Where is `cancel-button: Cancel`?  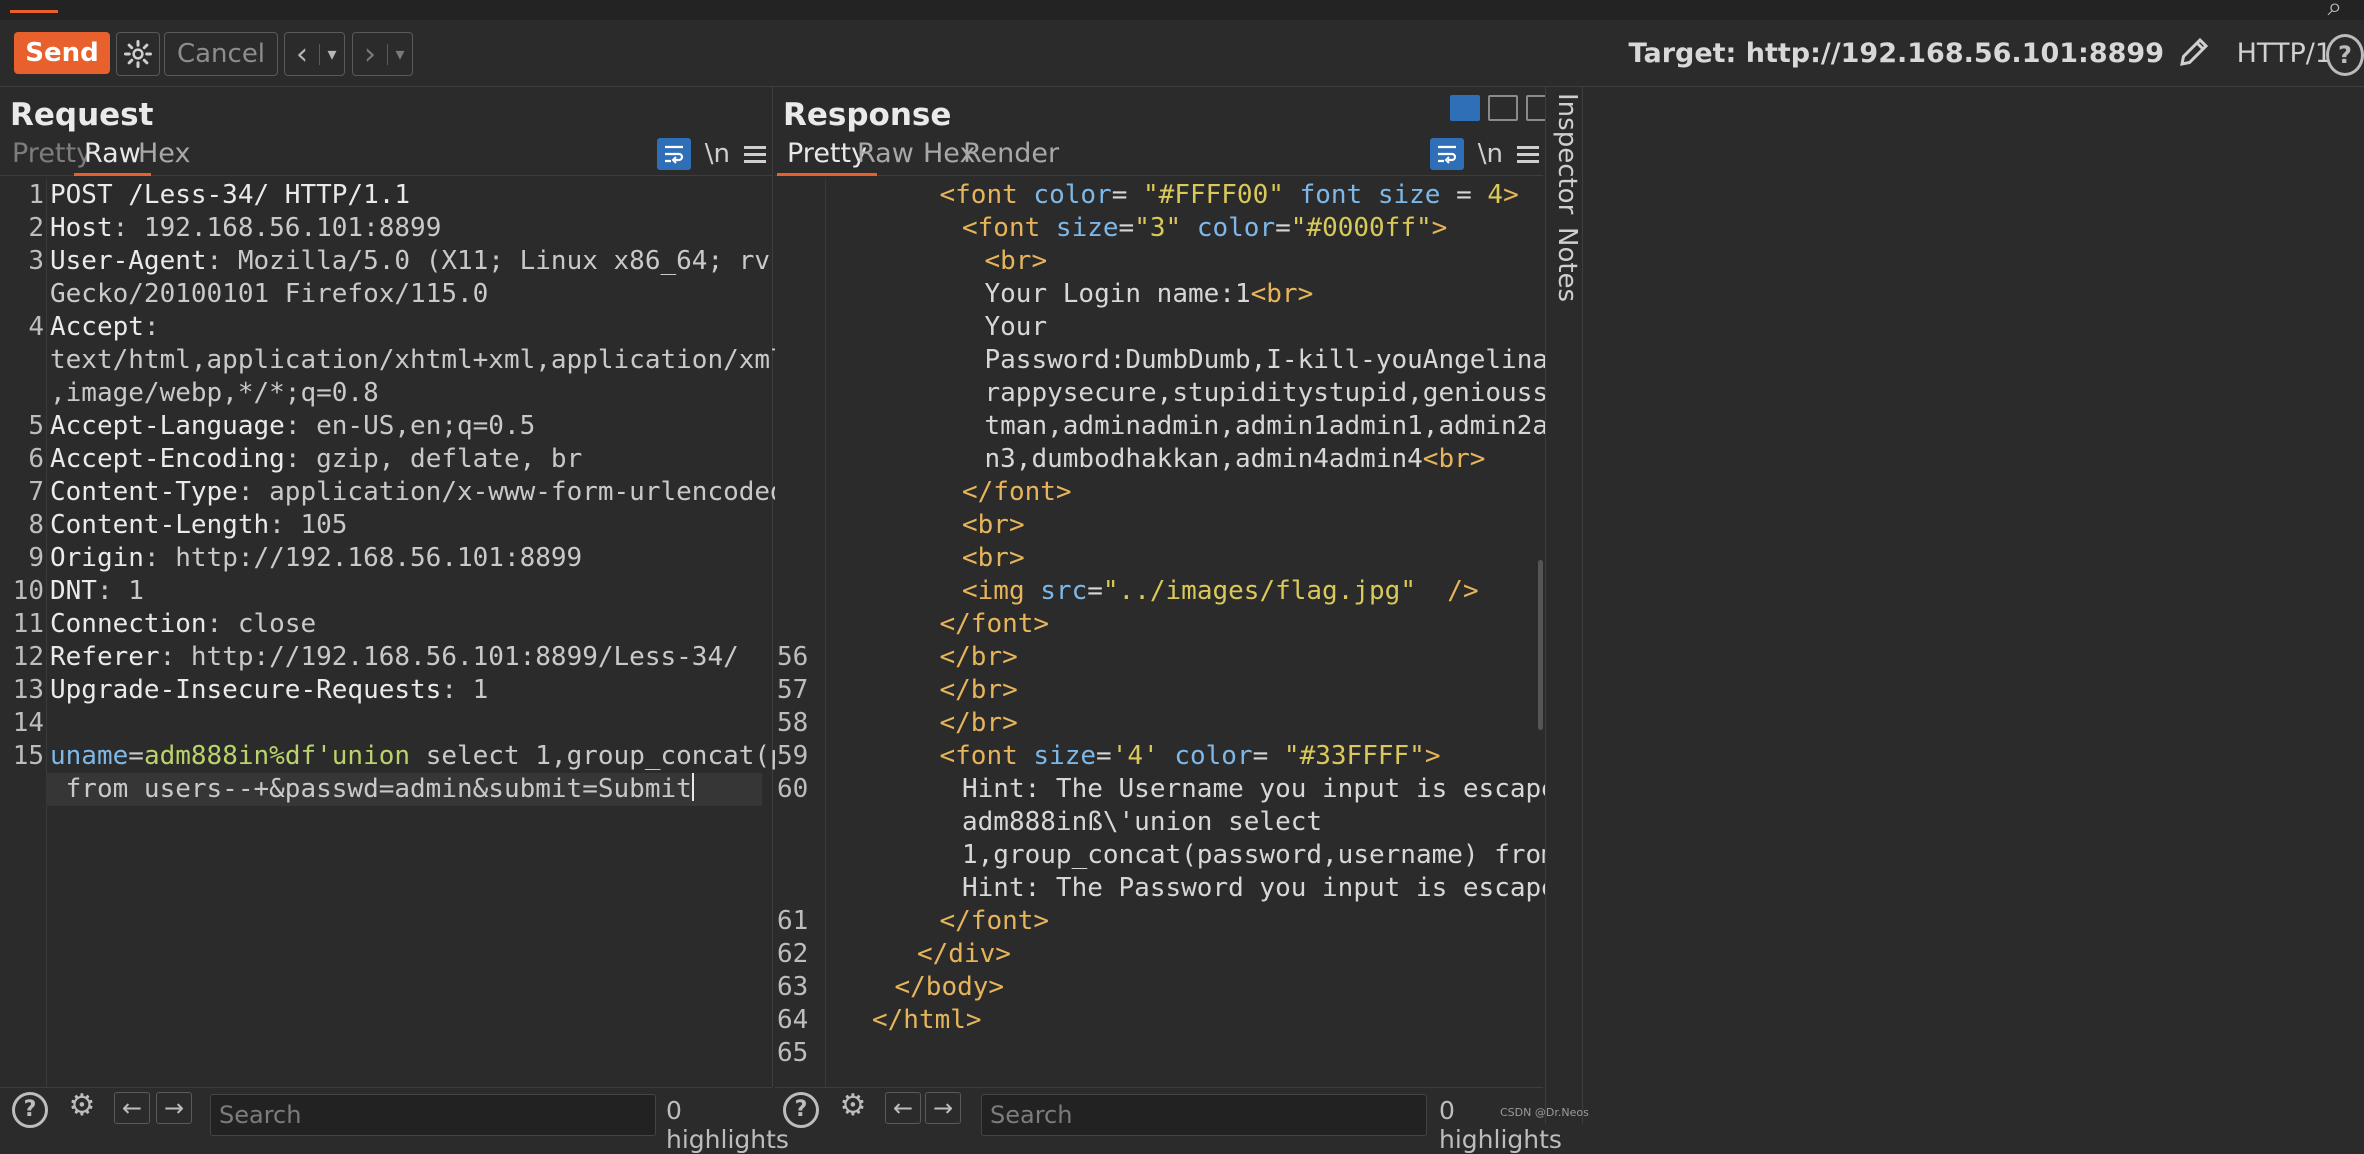 cancel-button: Cancel is located at coordinates (221, 54).